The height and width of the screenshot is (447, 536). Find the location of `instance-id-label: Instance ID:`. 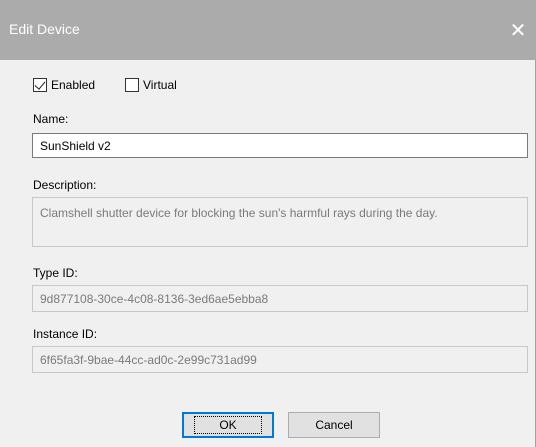

instance-id-label: Instance ID: is located at coordinates (65, 334).